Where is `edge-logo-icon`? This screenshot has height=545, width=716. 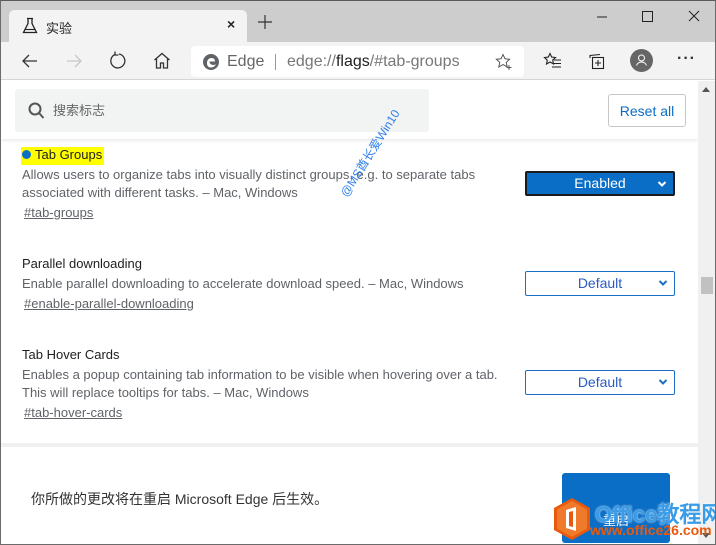 edge-logo-icon is located at coordinates (211, 62).